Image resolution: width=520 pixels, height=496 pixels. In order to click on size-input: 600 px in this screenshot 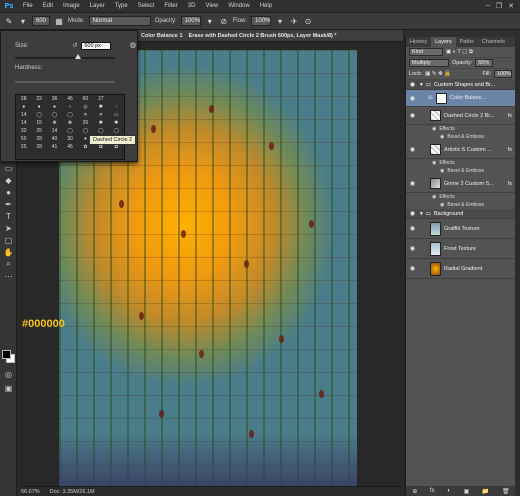, I will do `click(96, 45)`.